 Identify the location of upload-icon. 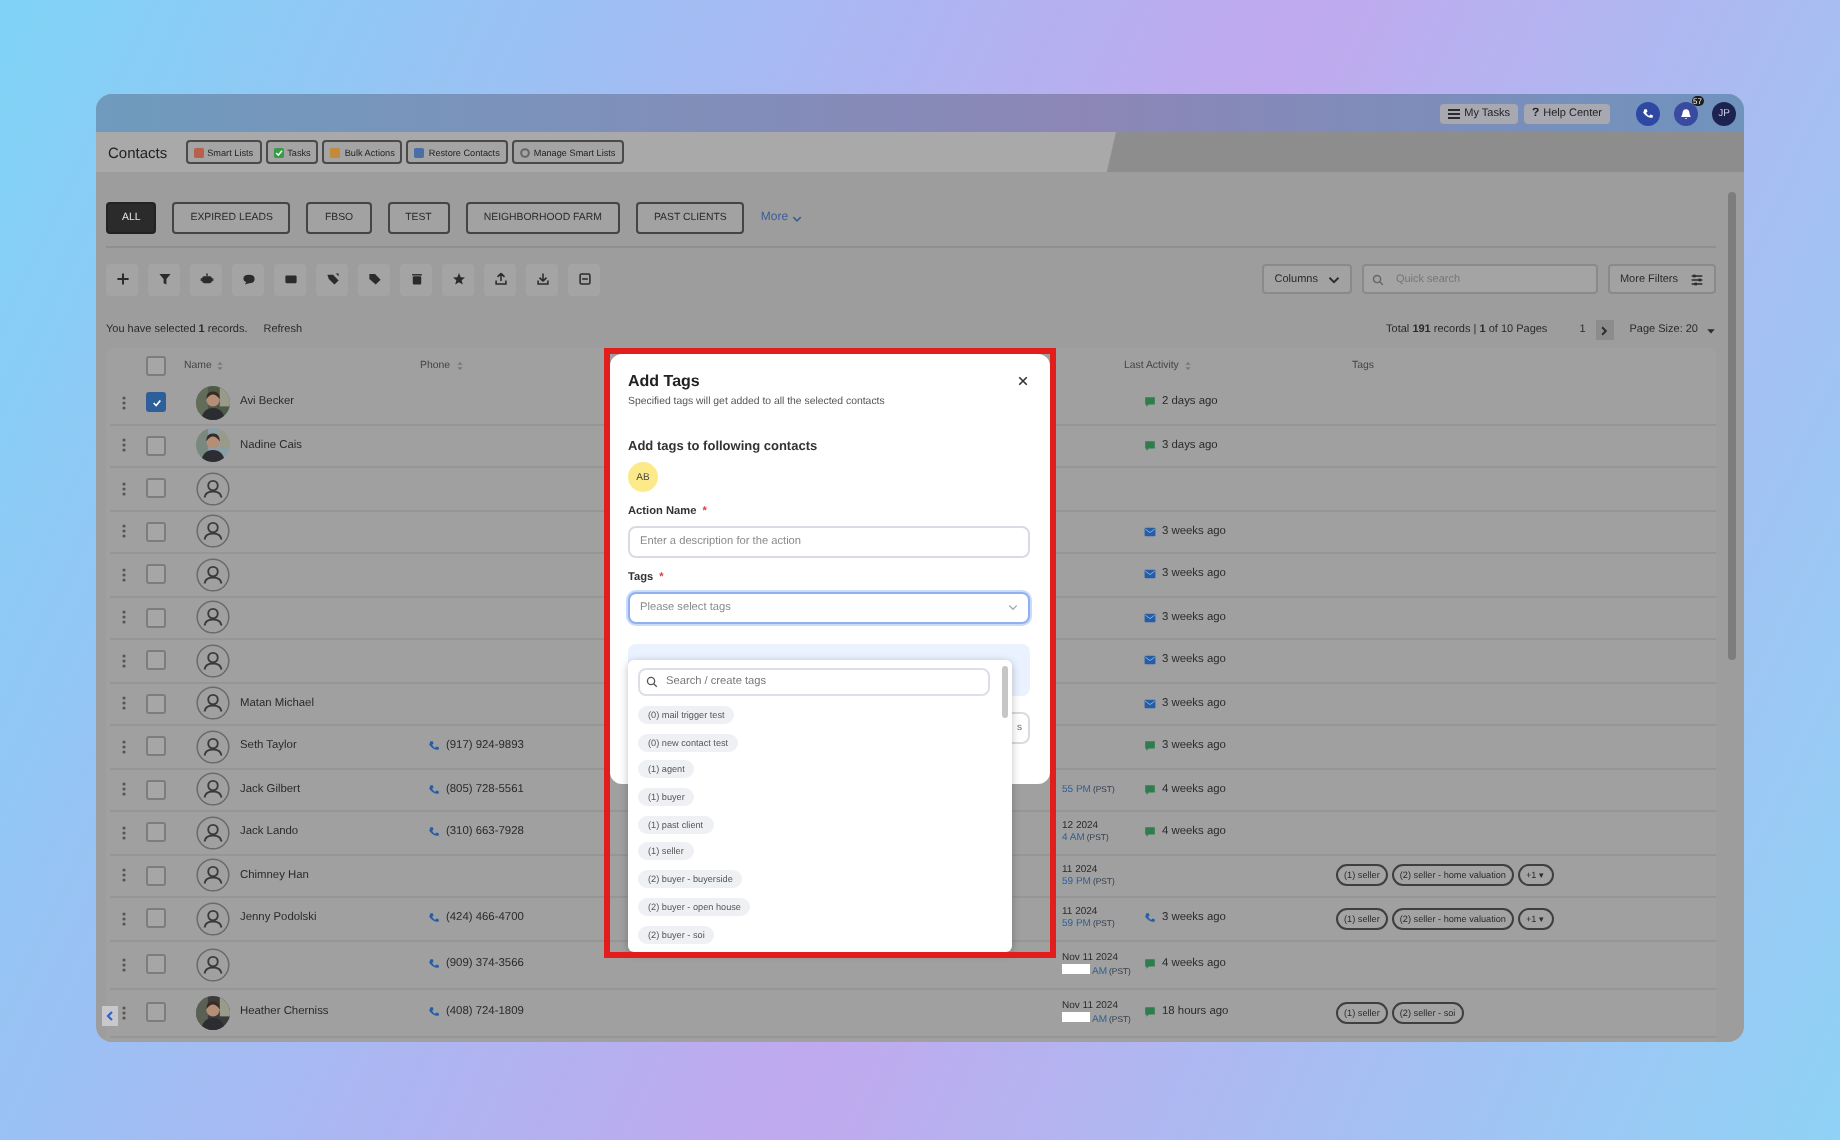
(500, 279).